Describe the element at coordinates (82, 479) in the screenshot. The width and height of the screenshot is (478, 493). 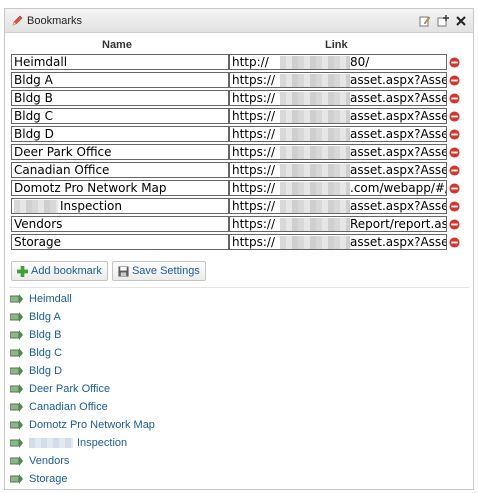
I see `list-item: Storage` at that location.